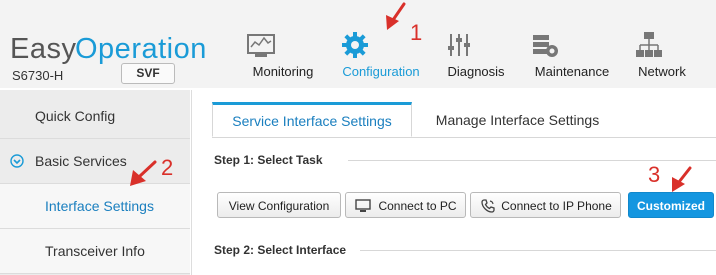  I want to click on annotation-arrow-1-icon, so click(396, 16).